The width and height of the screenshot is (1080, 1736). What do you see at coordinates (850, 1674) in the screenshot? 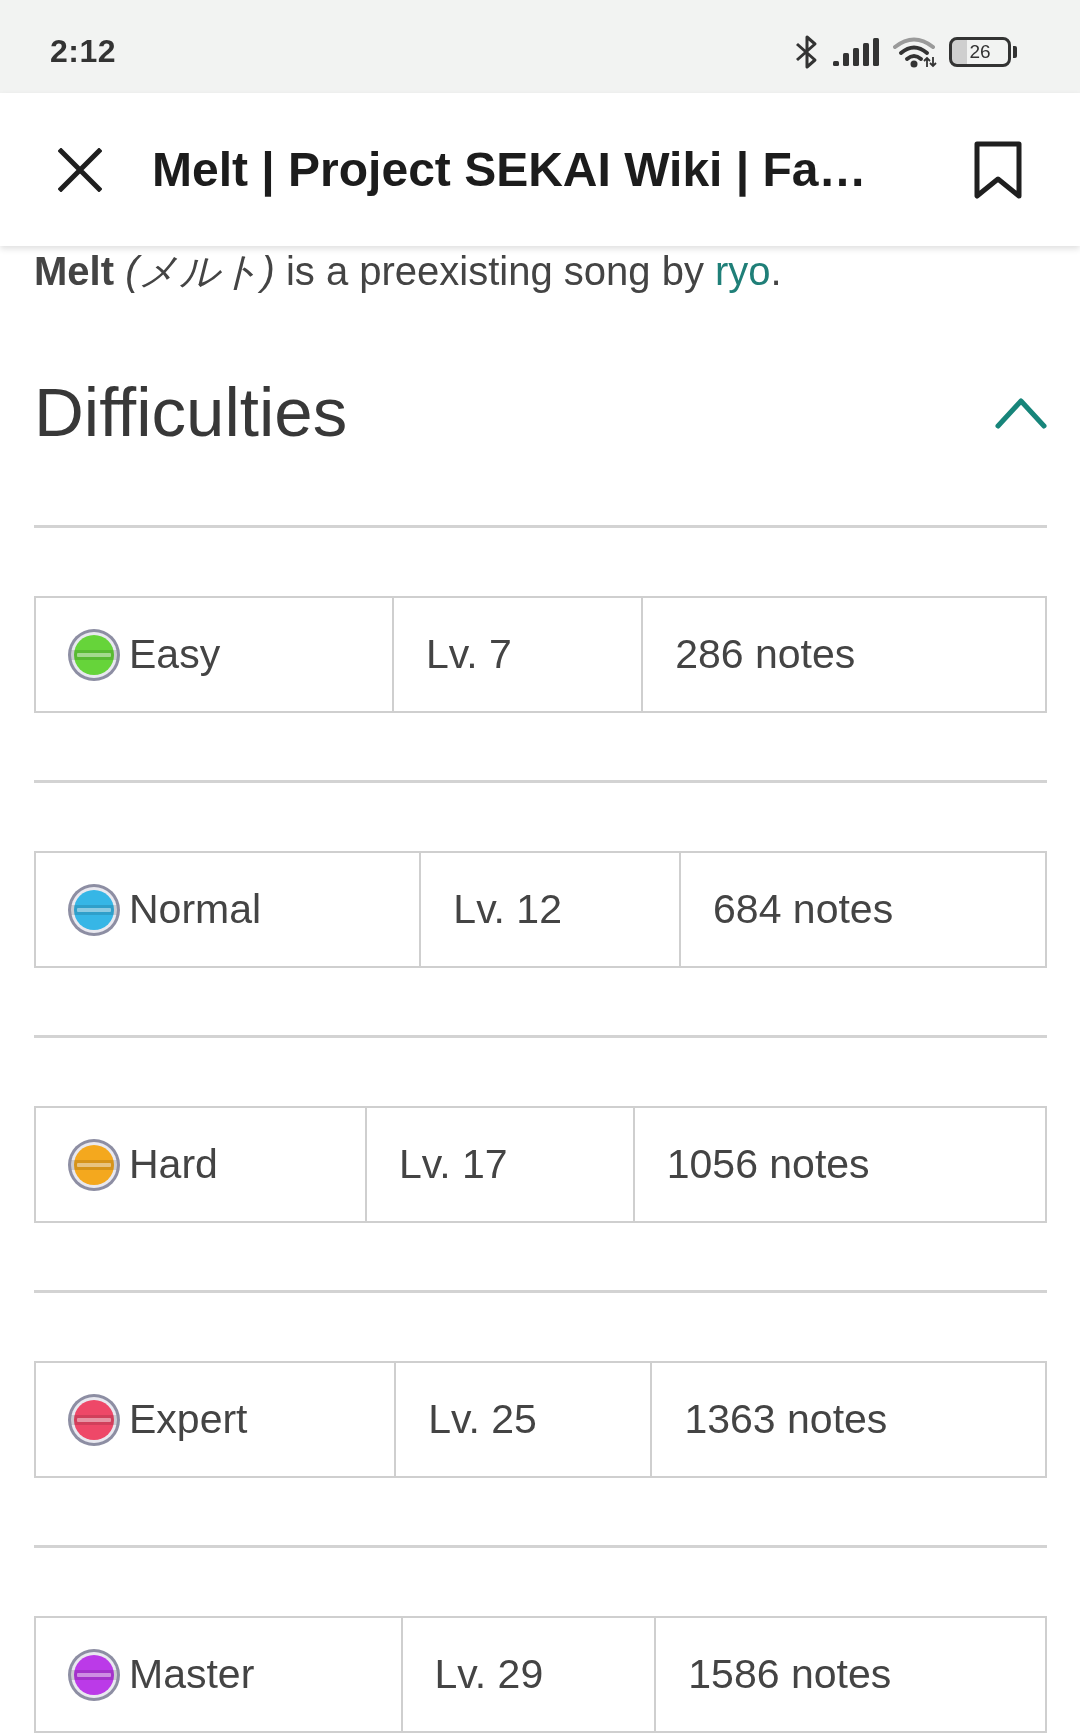
I see `note-count: 1586 notes` at bounding box center [850, 1674].